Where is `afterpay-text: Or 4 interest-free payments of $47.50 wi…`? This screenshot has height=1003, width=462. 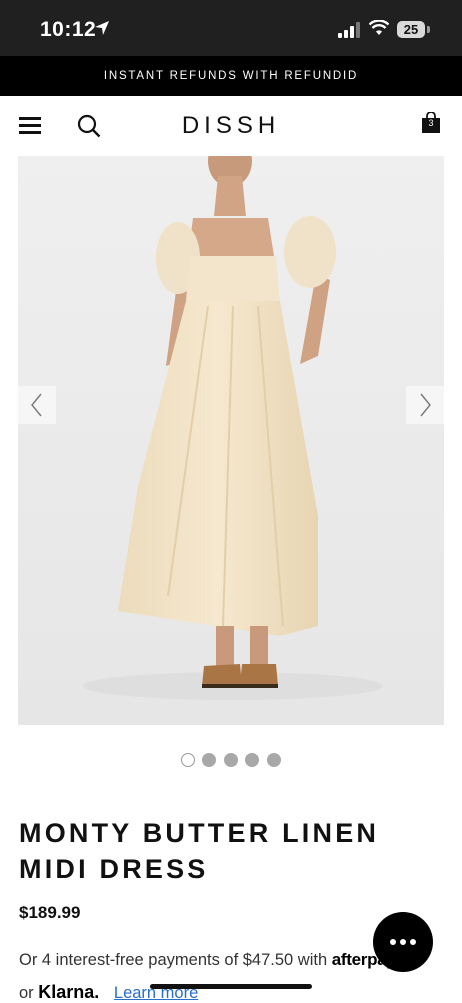 afterpay-text: Or 4 interest-free payments of $47.50 wi… is located at coordinates (173, 960).